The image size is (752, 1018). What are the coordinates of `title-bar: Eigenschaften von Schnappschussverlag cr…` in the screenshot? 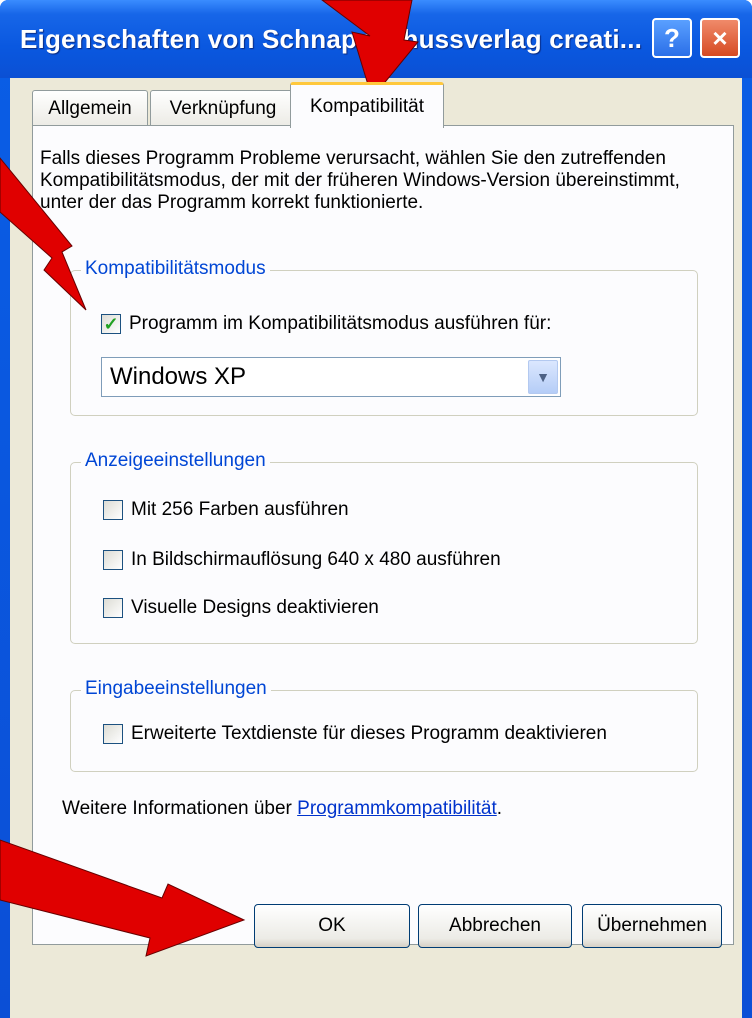 It's located at (376, 39).